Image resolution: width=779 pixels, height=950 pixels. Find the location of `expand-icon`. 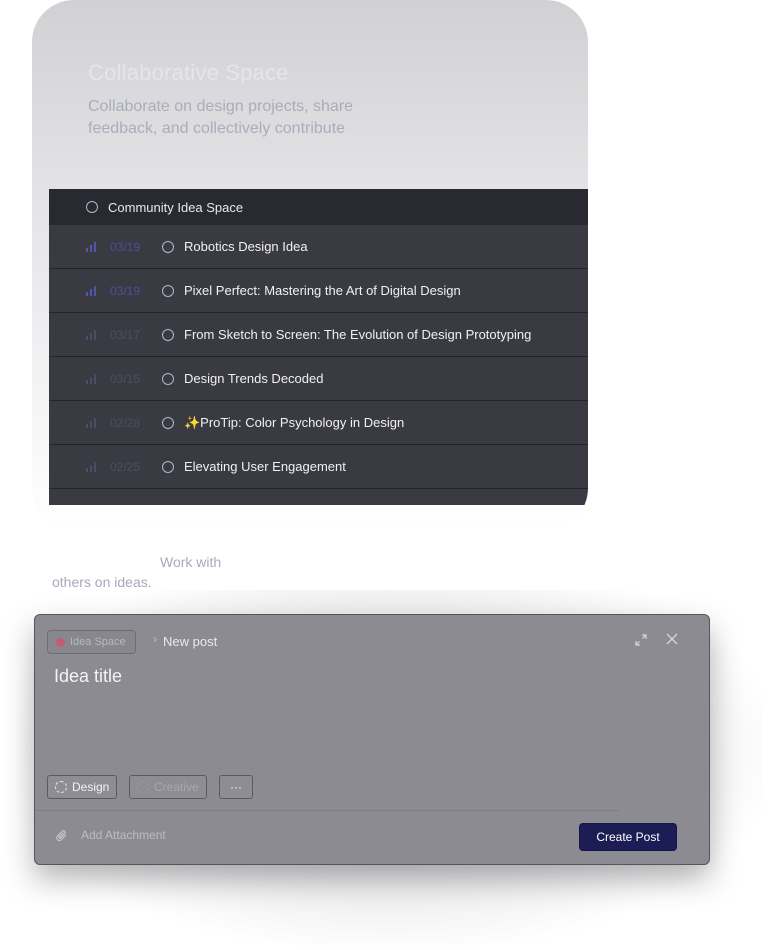

expand-icon is located at coordinates (641, 640).